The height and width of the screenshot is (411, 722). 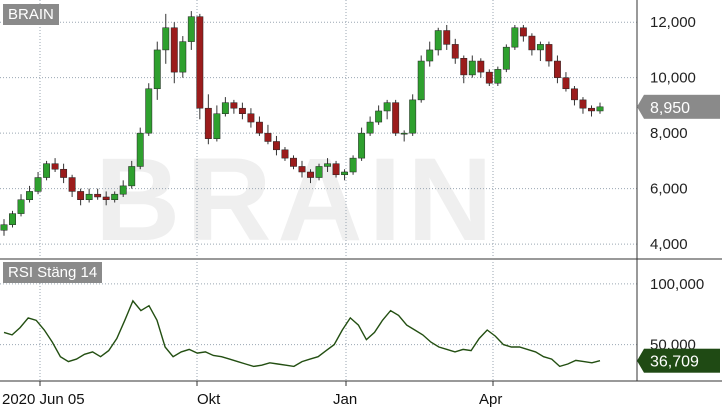 I want to click on price-badge-pointer, so click(x=640, y=106).